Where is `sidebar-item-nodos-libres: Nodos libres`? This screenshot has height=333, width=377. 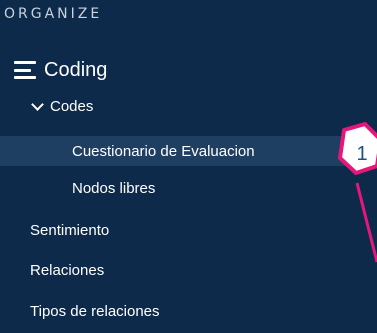
sidebar-item-nodos-libres: Nodos libres is located at coordinates (188, 188).